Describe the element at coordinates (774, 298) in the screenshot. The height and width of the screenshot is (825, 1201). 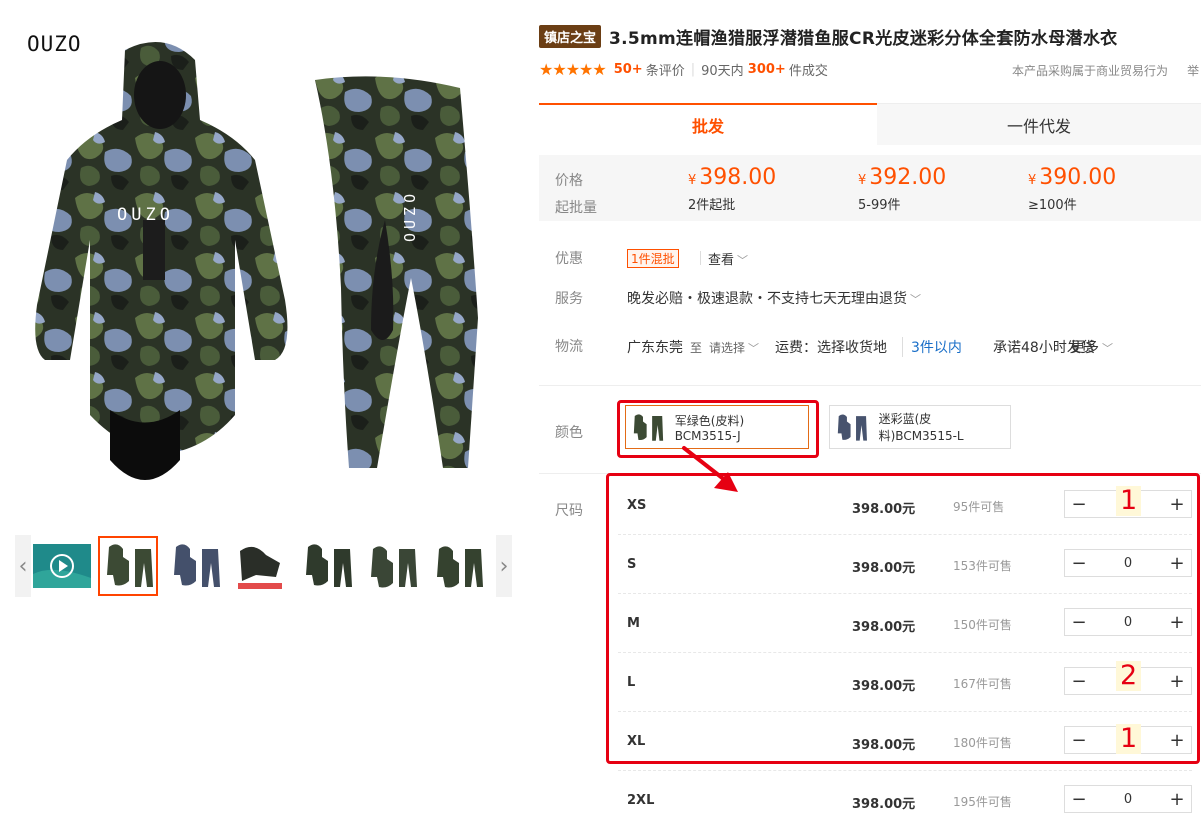
I see `service-text: 晚发必赔・极速退款・不支持七天无理由退货 ﹀` at that location.